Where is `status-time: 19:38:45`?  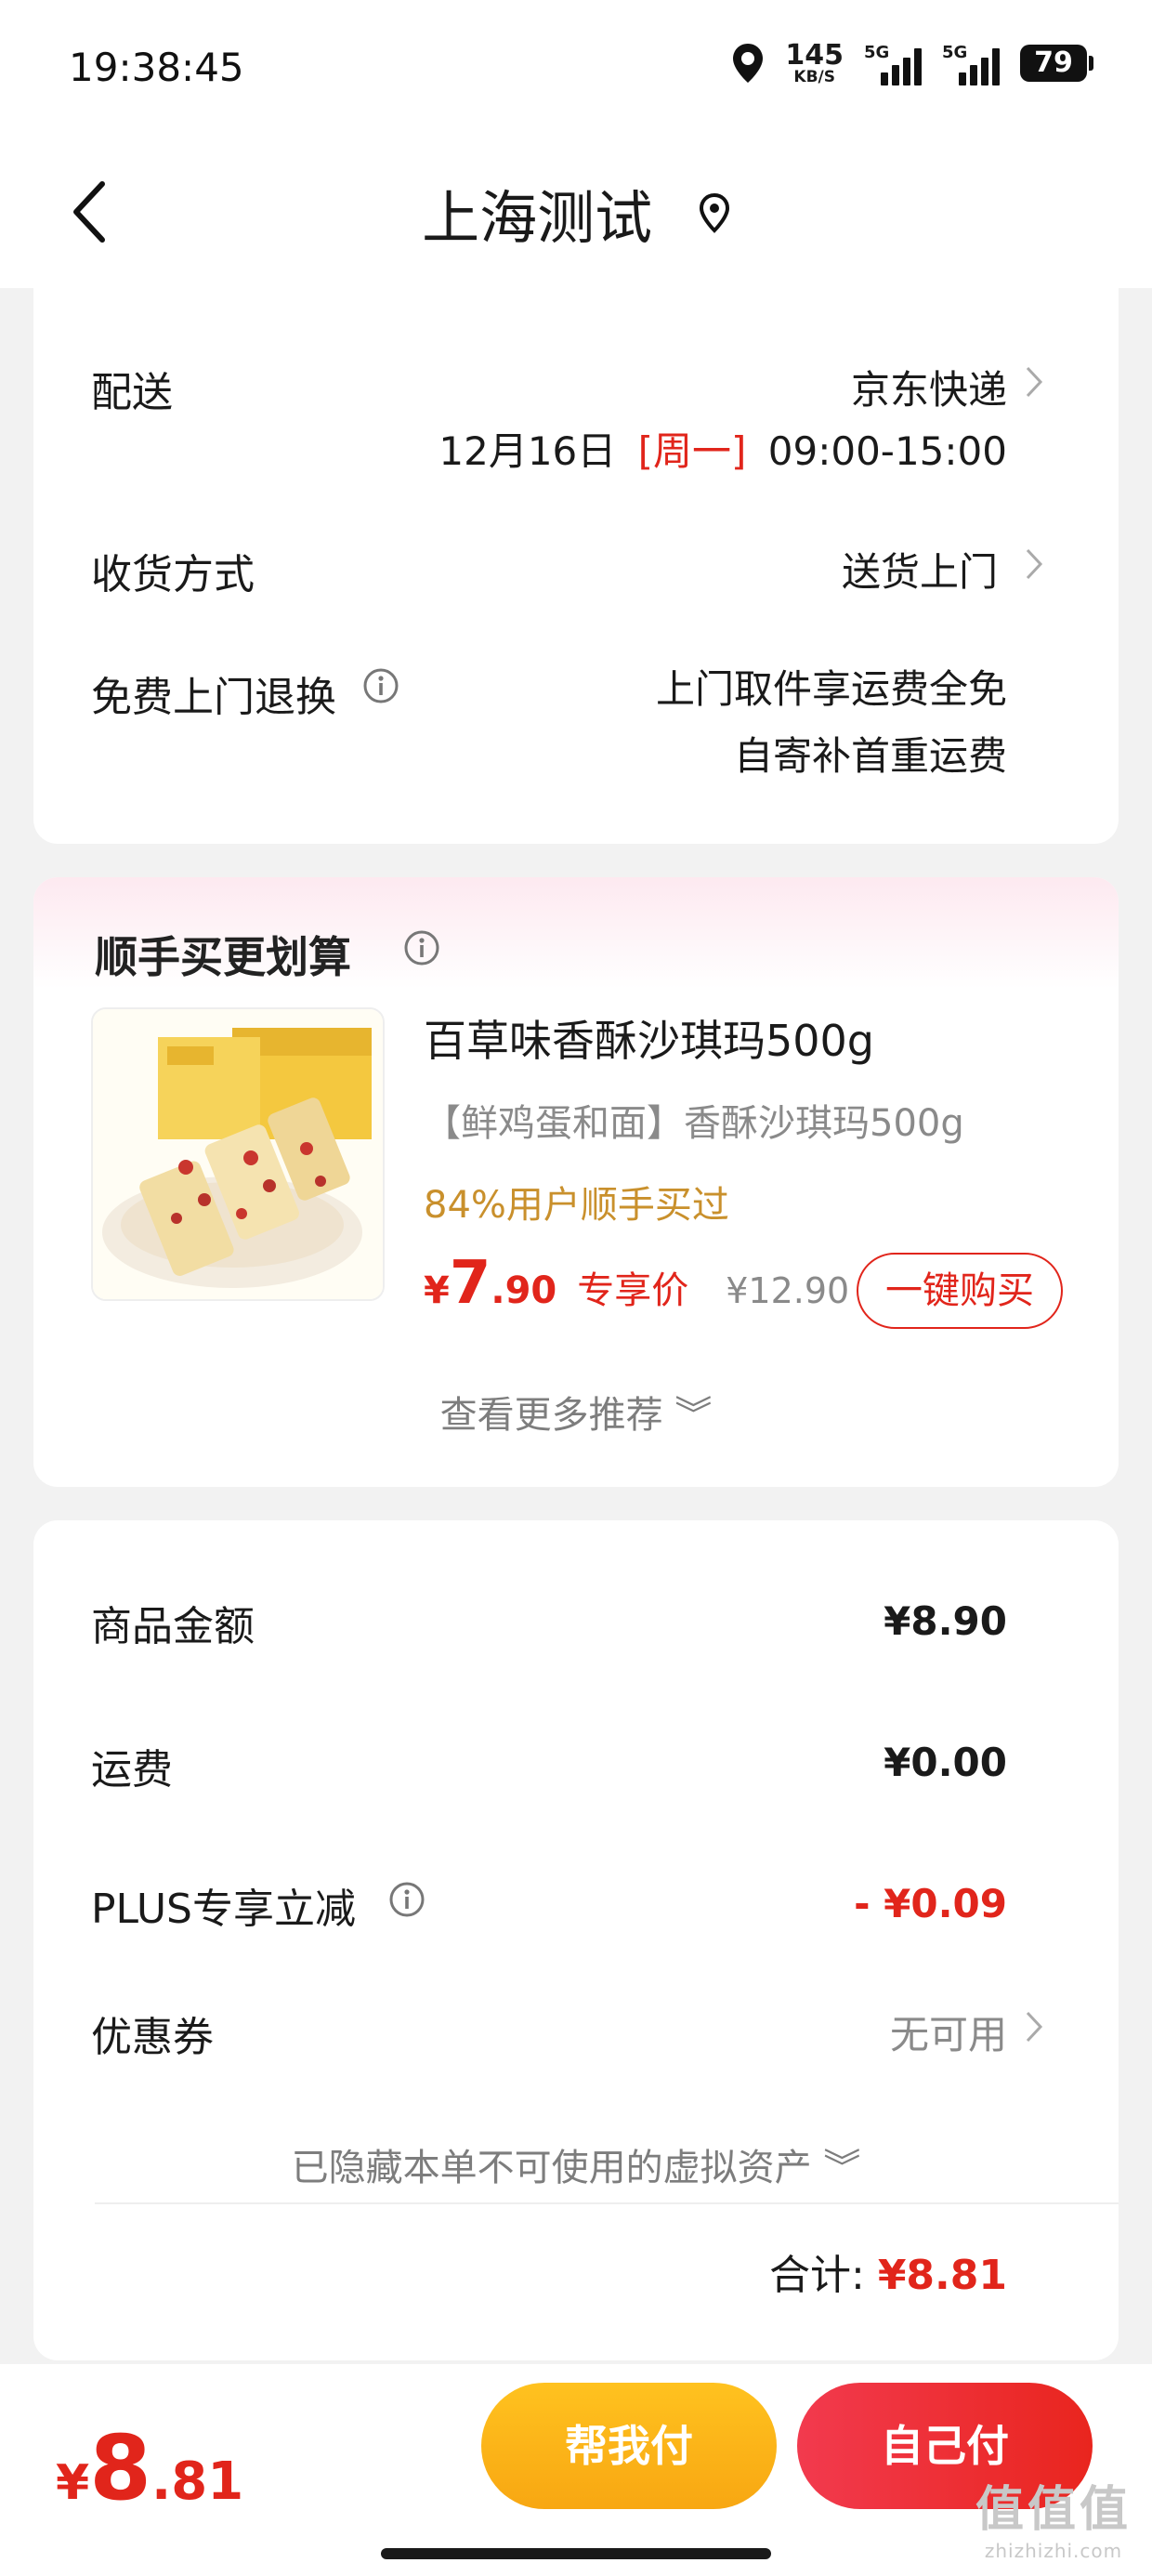
status-time: 19:38:45 is located at coordinates (156, 67).